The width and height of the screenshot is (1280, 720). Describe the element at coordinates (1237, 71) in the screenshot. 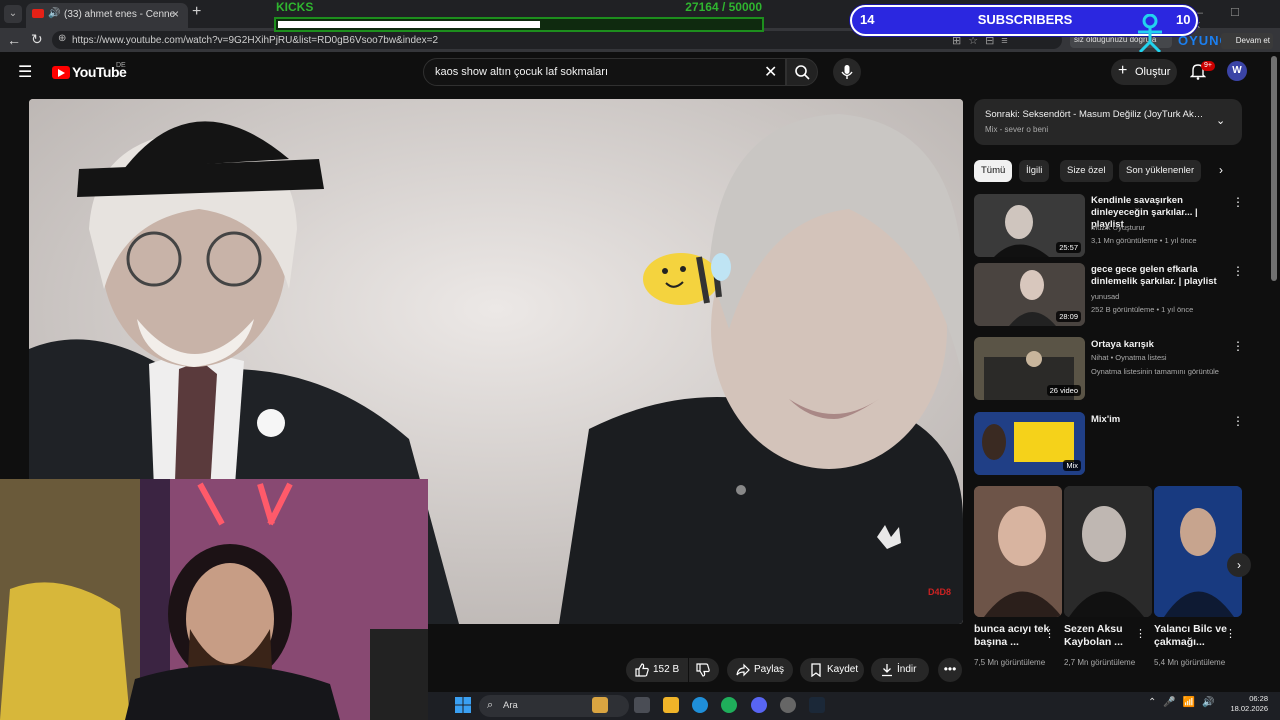

I see `account-avatar: W` at that location.